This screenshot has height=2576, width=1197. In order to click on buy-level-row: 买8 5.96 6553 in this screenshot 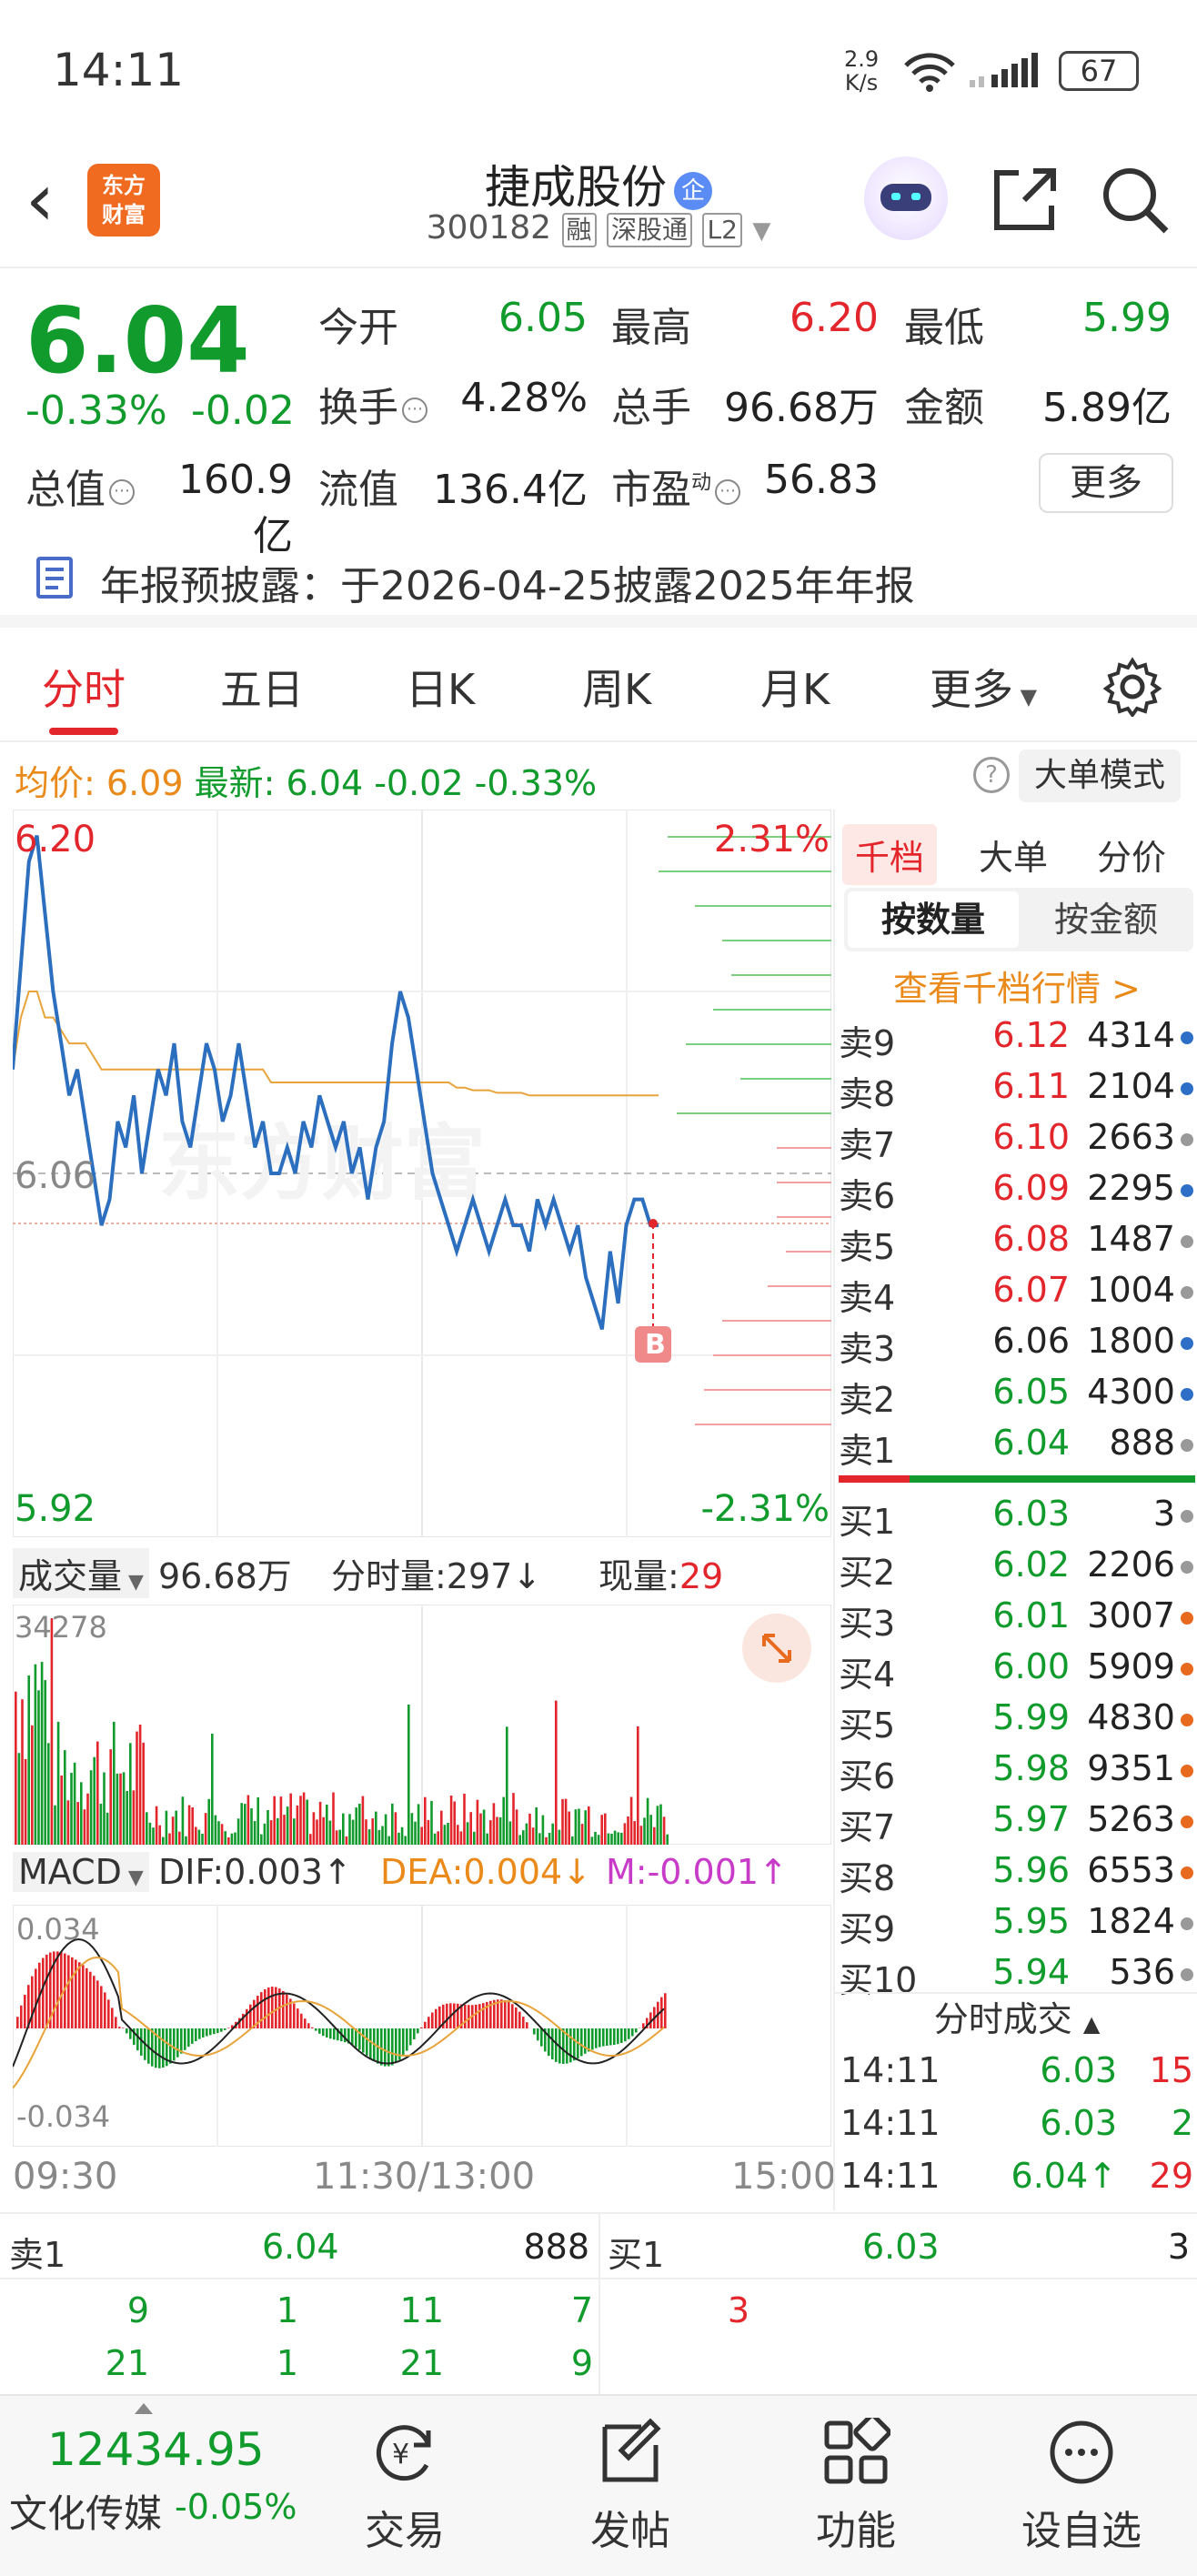, I will do `click(1016, 1875)`.